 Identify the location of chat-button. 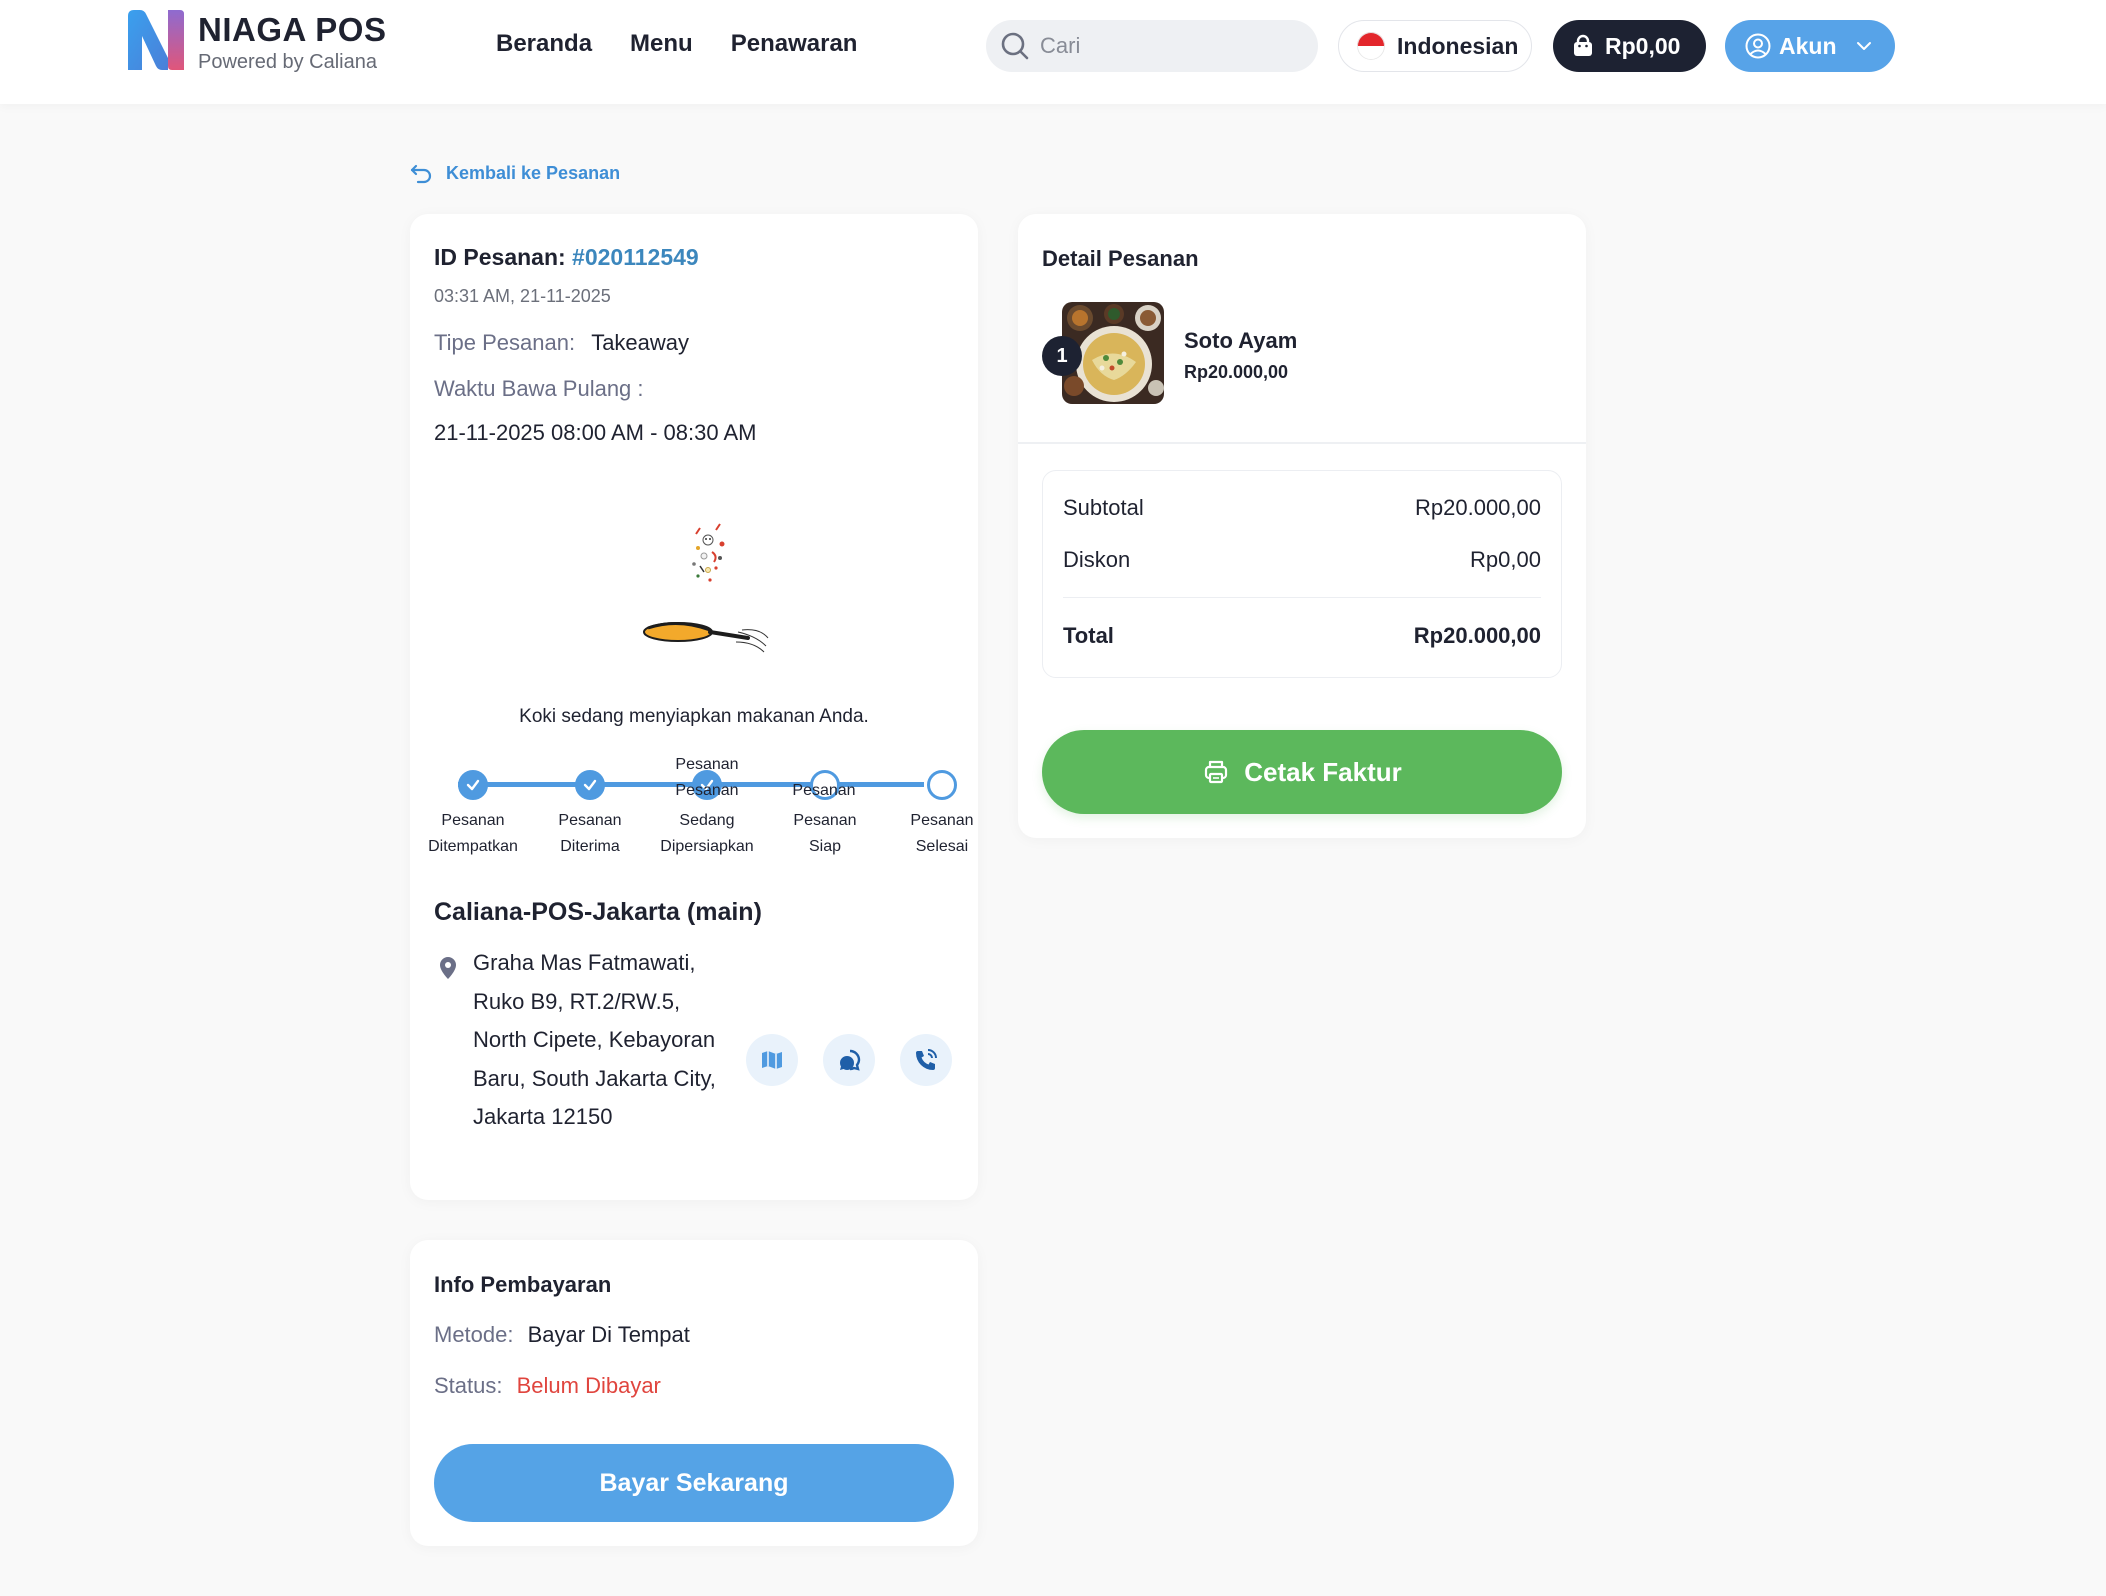
(849, 1060).